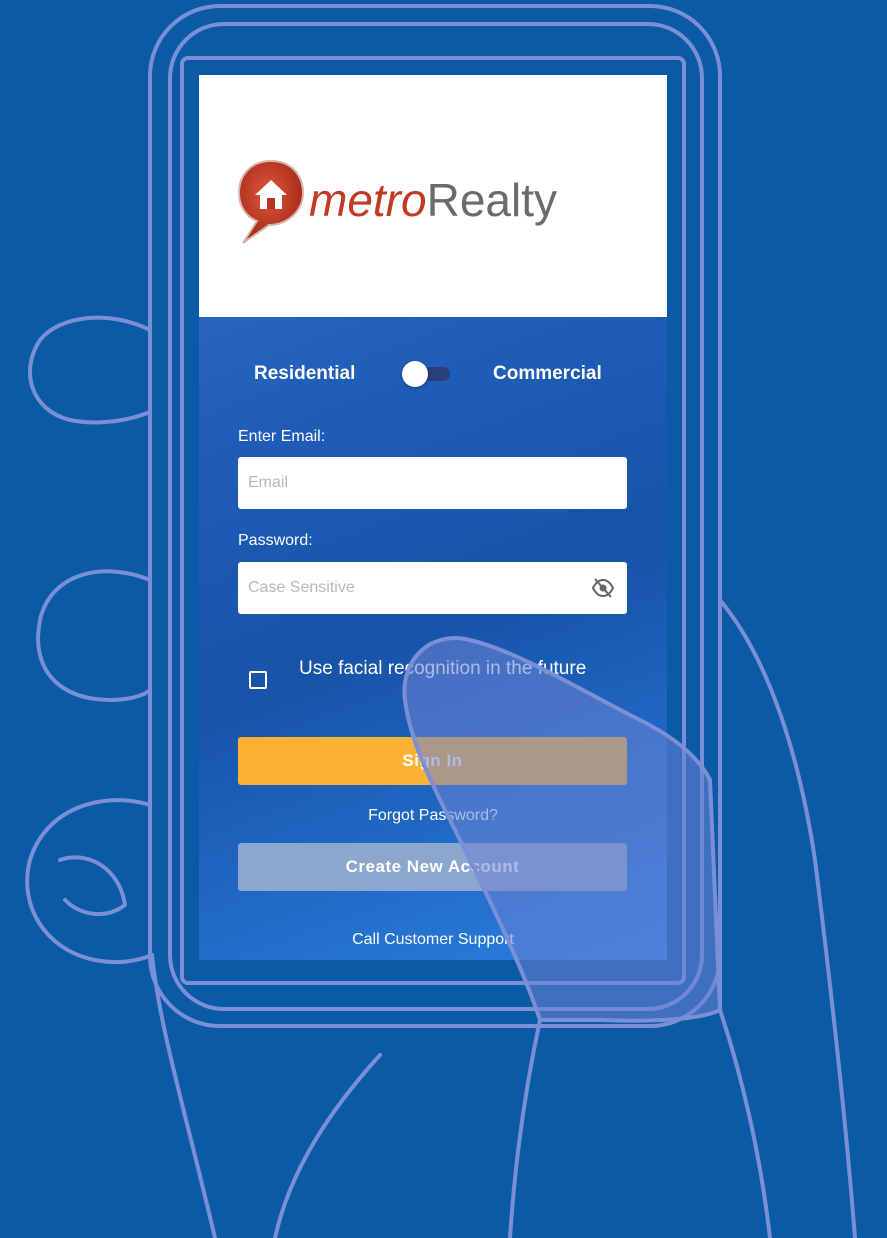 The height and width of the screenshot is (1238, 887). What do you see at coordinates (603, 588) in the screenshot?
I see `eye-off-icon` at bounding box center [603, 588].